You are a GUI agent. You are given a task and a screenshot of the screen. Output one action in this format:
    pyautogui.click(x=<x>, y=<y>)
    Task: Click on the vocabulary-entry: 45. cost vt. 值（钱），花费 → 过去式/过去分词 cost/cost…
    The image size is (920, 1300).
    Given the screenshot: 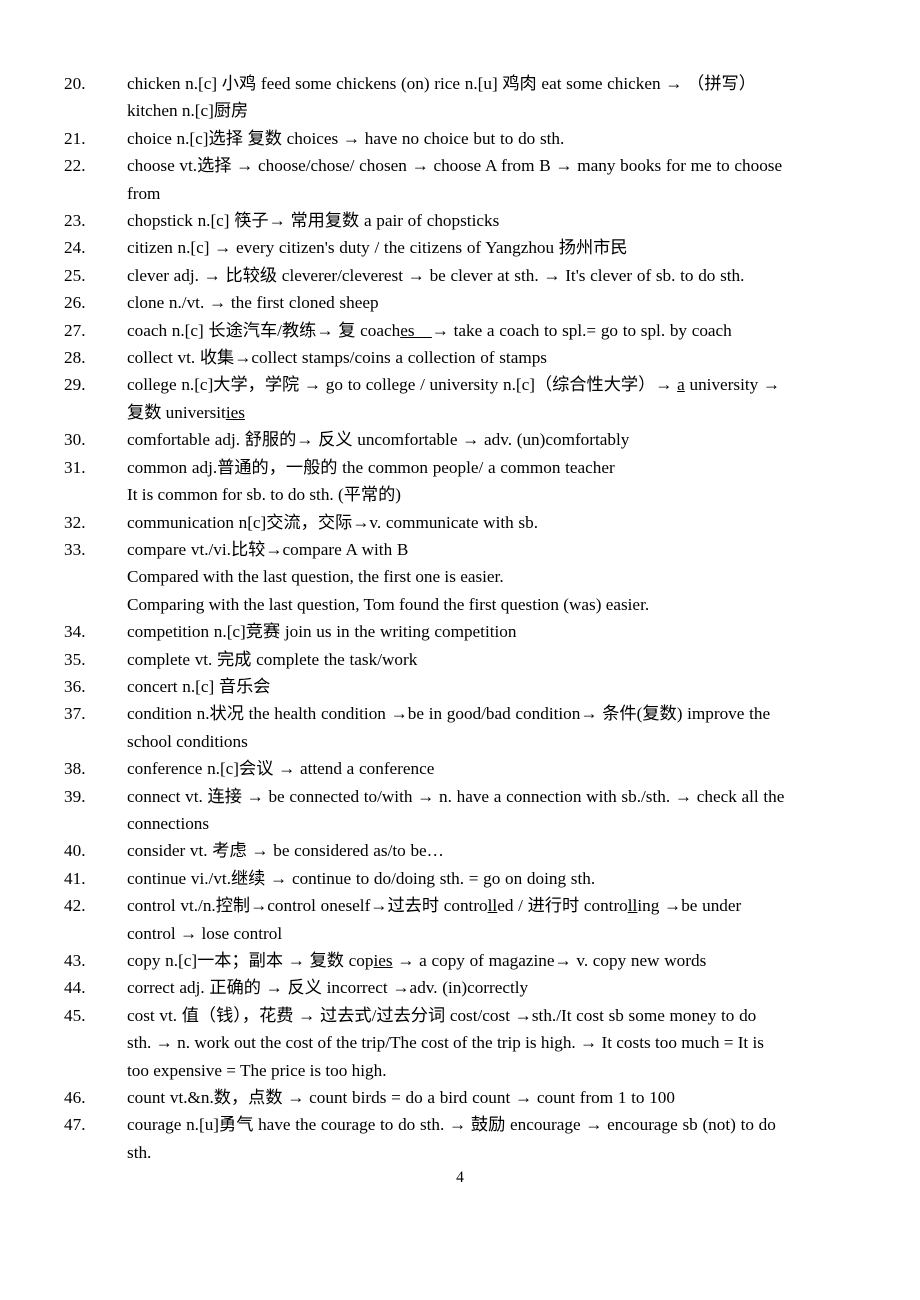 What is the action you would take?
    pyautogui.click(x=460, y=1015)
    